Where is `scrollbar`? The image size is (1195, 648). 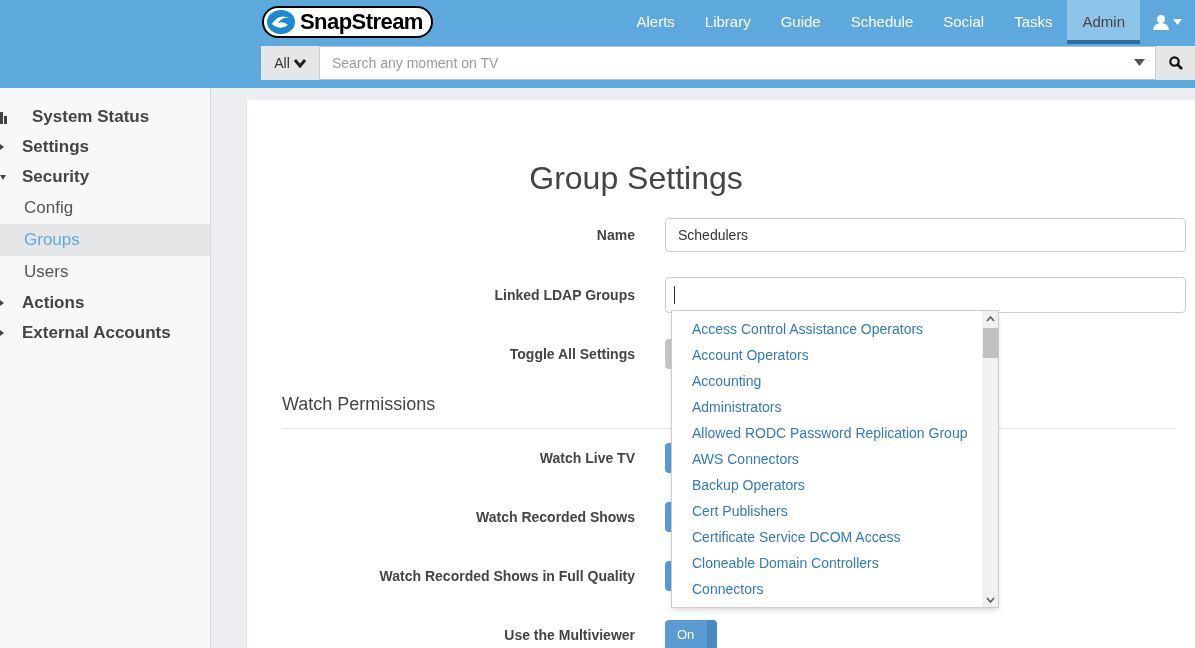
scrollbar is located at coordinates (990, 459).